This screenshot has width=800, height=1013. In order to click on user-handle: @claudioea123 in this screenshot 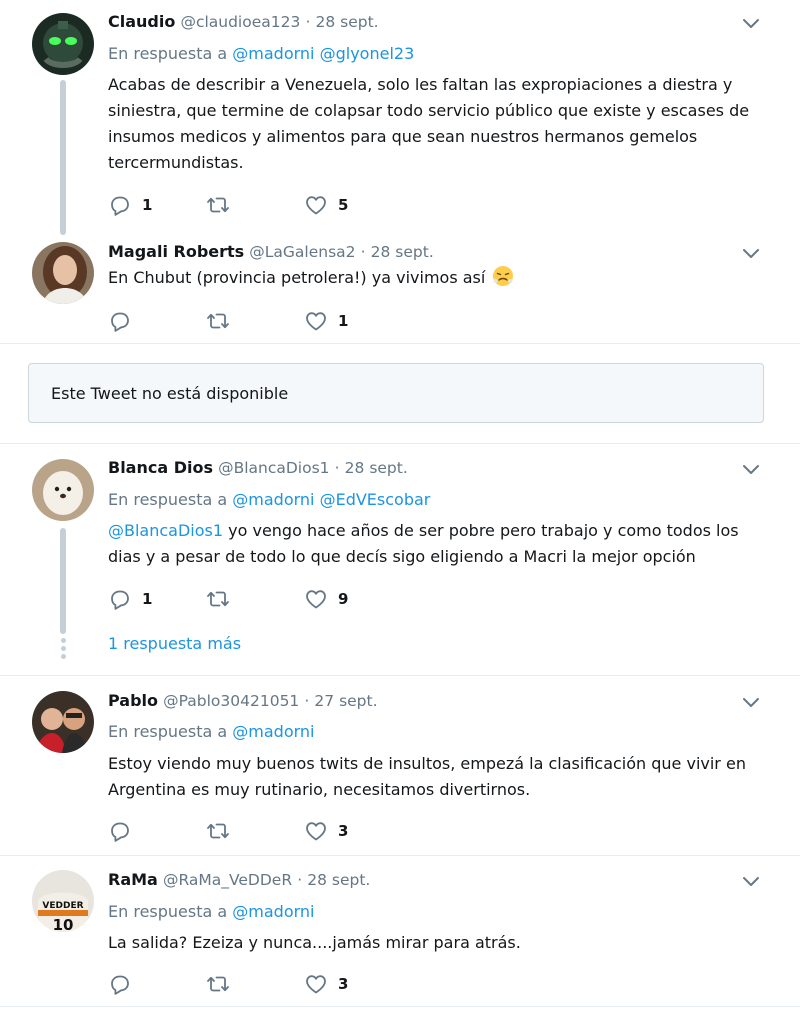, I will do `click(240, 22)`.